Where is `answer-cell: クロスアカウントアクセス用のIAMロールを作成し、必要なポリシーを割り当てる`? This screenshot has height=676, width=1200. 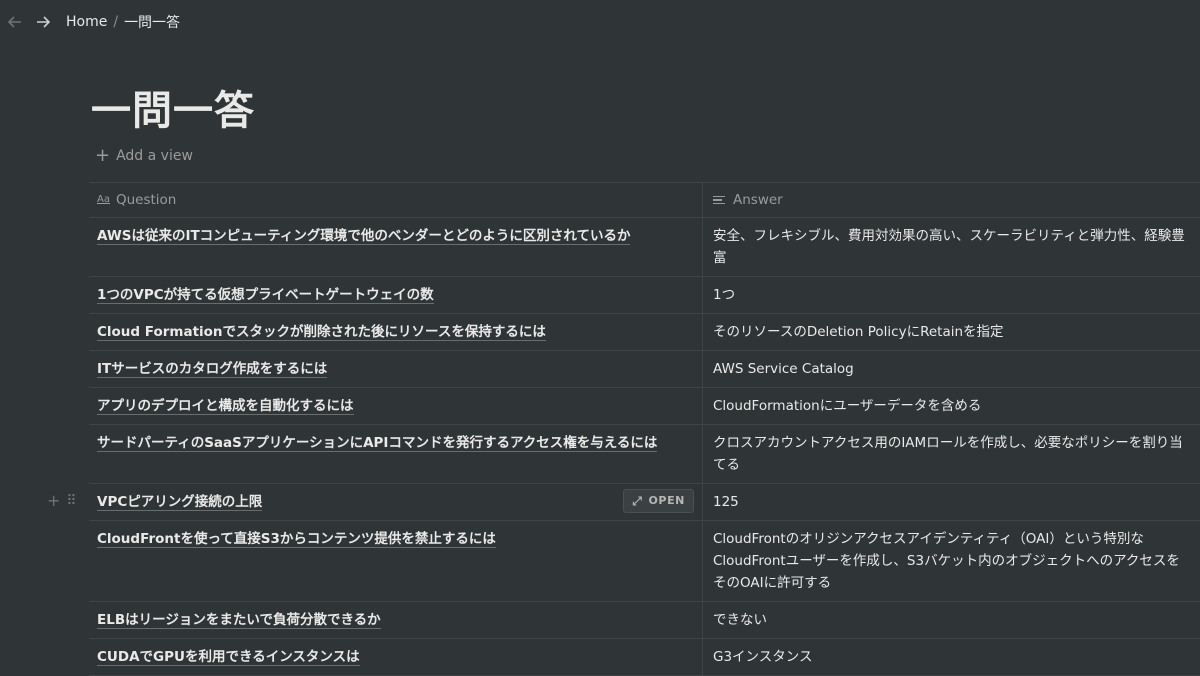 answer-cell: クロスアカウントアクセス用のIAMロールを作成し、必要なポリシーを割り当てる is located at coordinates (951, 454).